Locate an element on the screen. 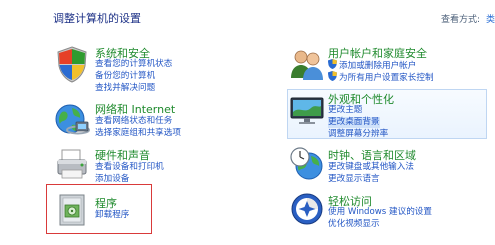 The height and width of the screenshot is (245, 495). link-add-device: 添加设备 is located at coordinates (112, 179).